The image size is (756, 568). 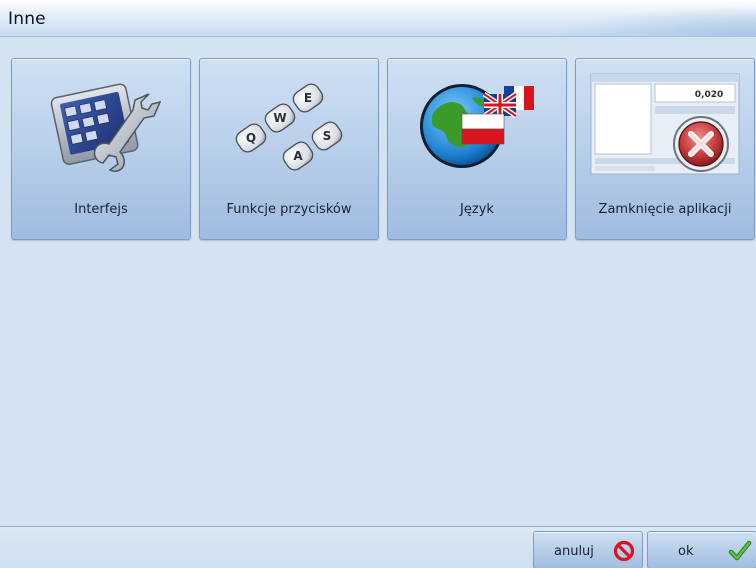 What do you see at coordinates (105, 127) in the screenshot?
I see `interface-settings-icon` at bounding box center [105, 127].